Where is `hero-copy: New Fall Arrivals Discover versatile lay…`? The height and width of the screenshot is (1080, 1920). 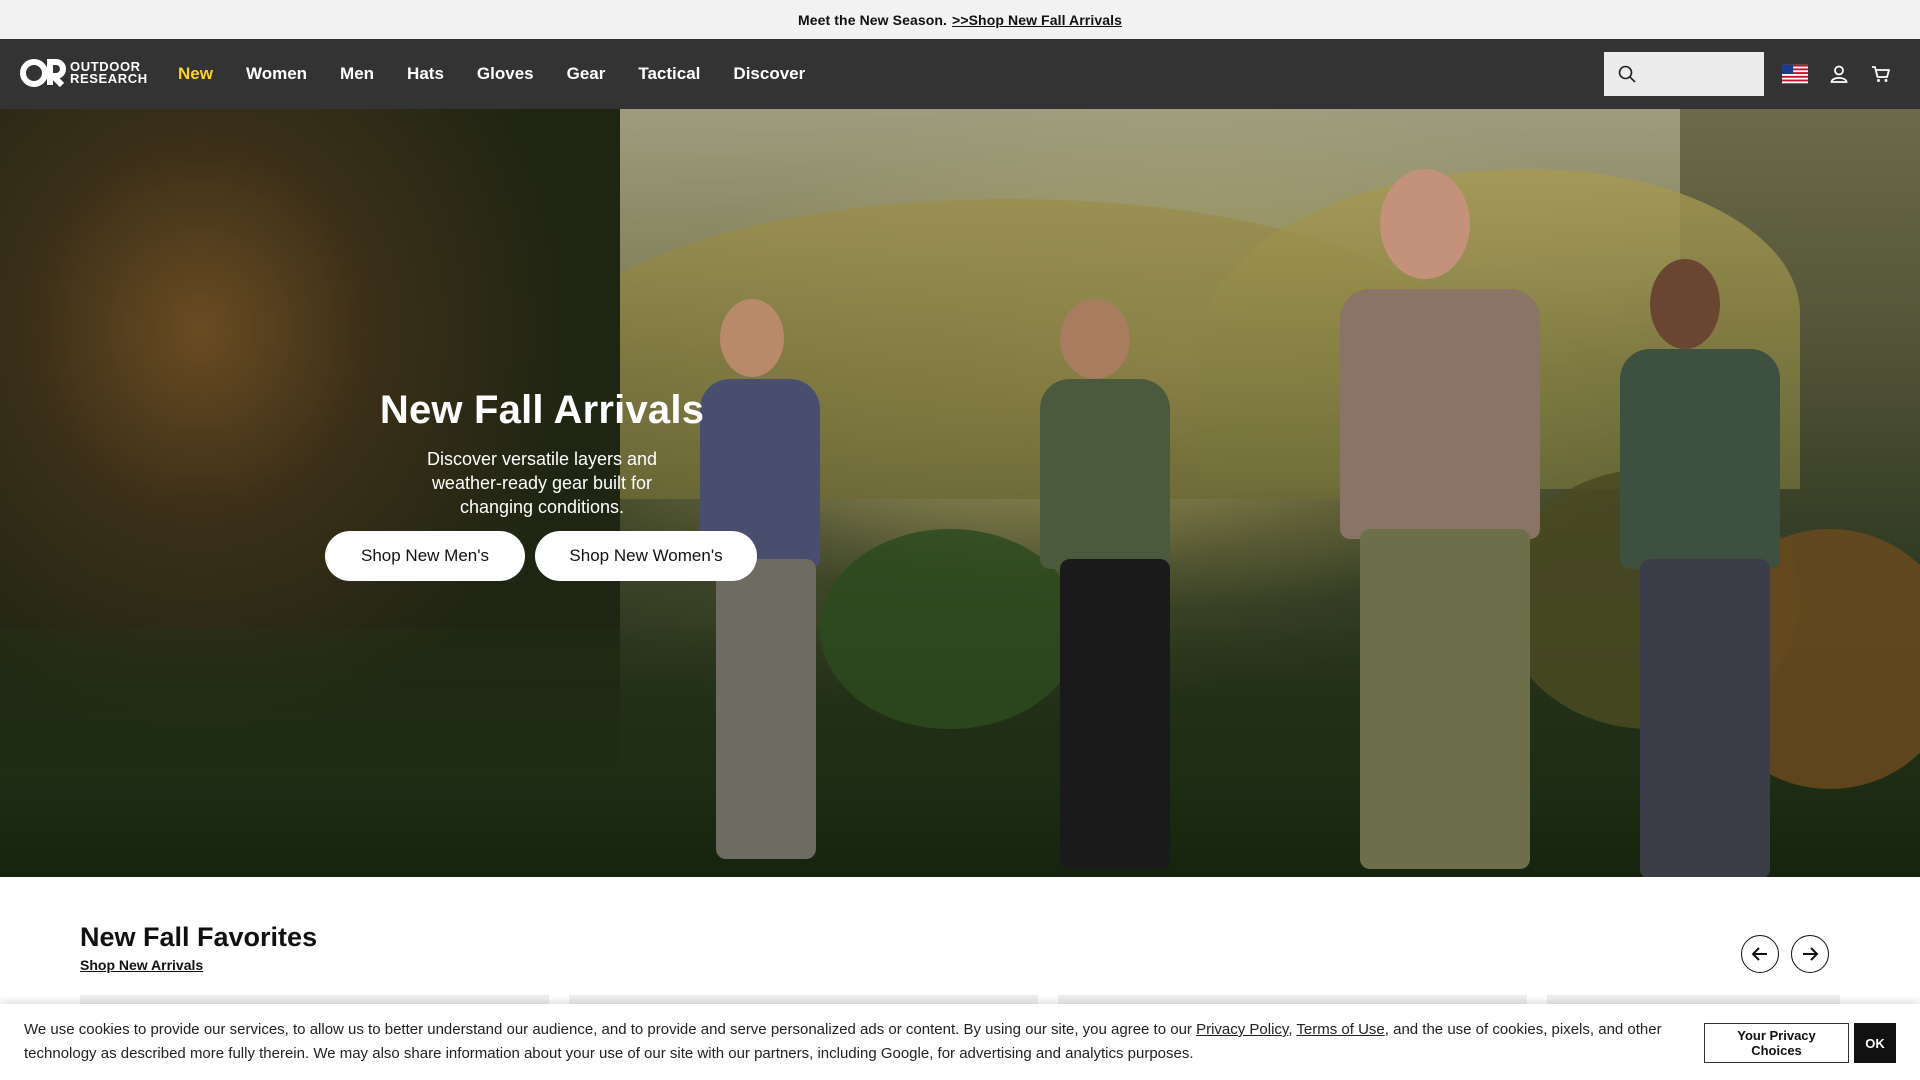 hero-copy: New Fall Arrivals Discover versatile lay… is located at coordinates (542, 453).